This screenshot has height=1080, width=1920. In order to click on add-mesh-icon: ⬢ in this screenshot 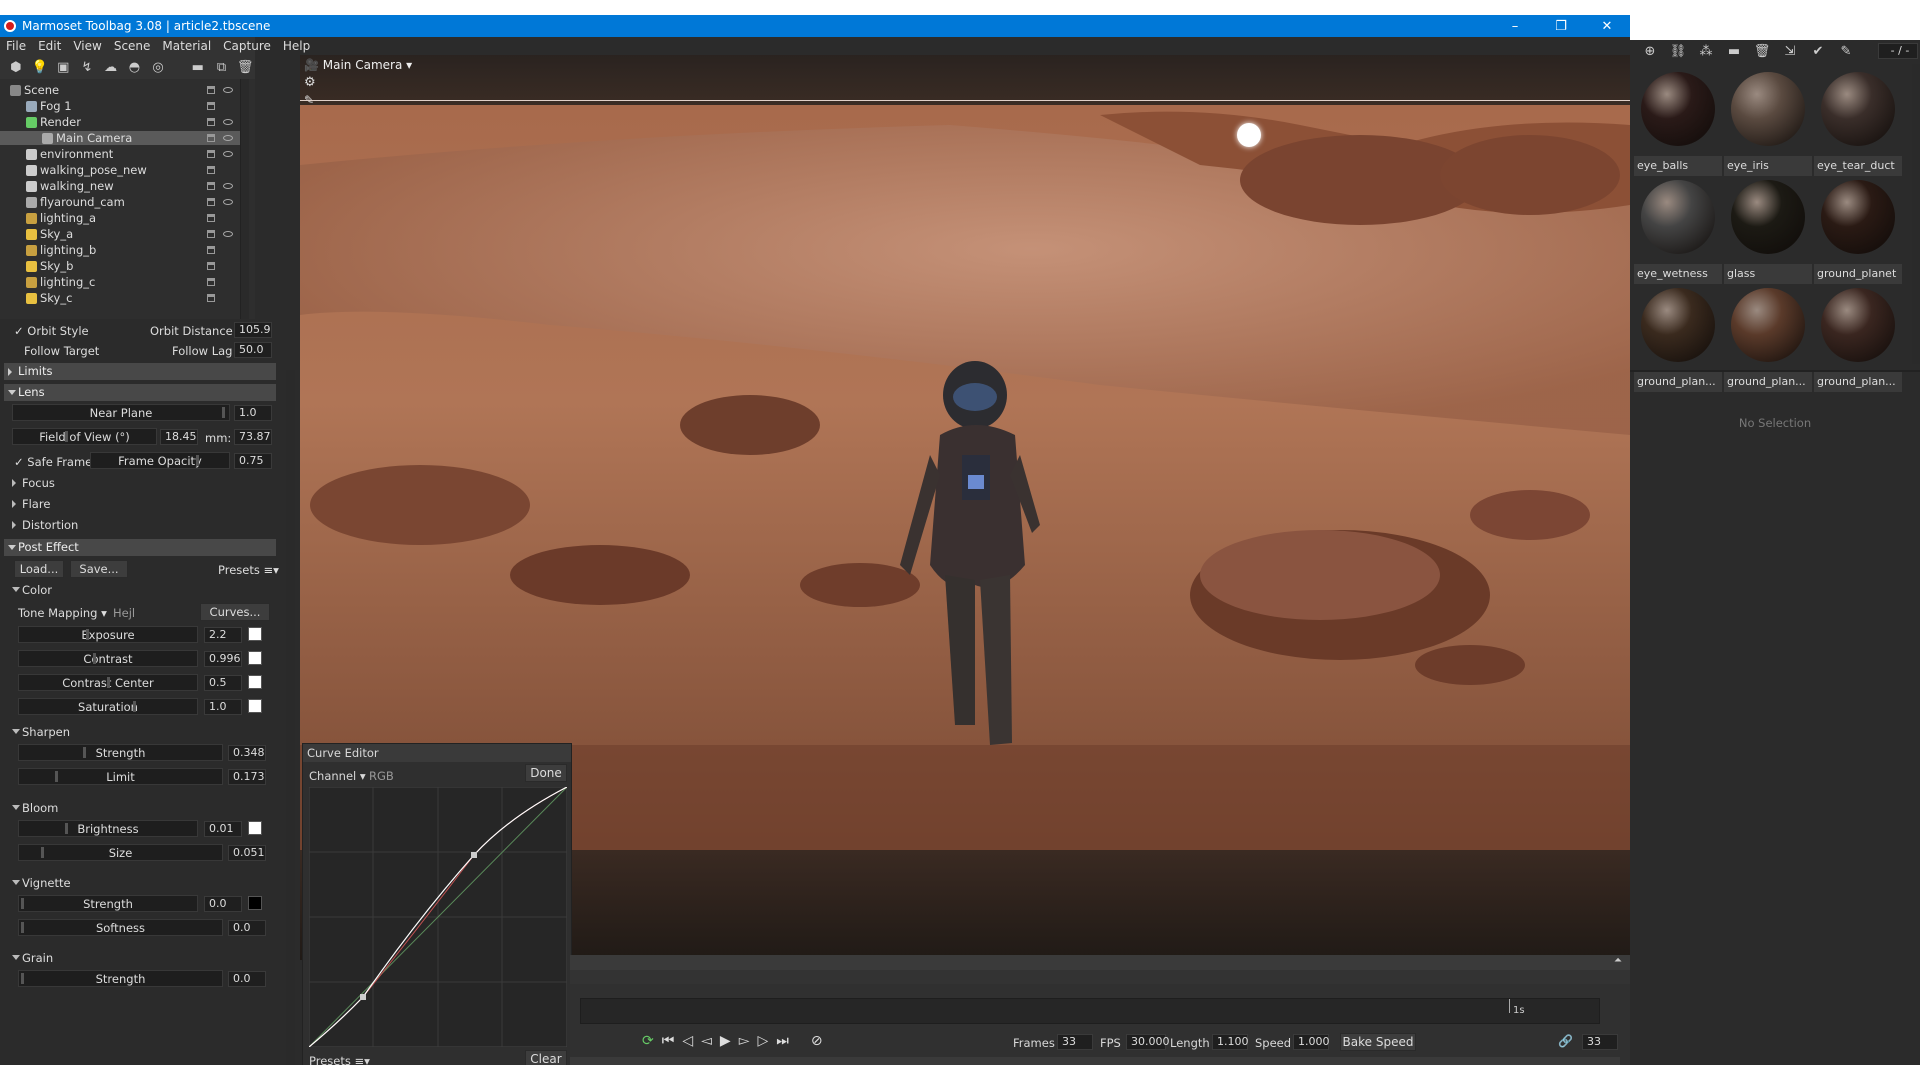, I will do `click(16, 67)`.